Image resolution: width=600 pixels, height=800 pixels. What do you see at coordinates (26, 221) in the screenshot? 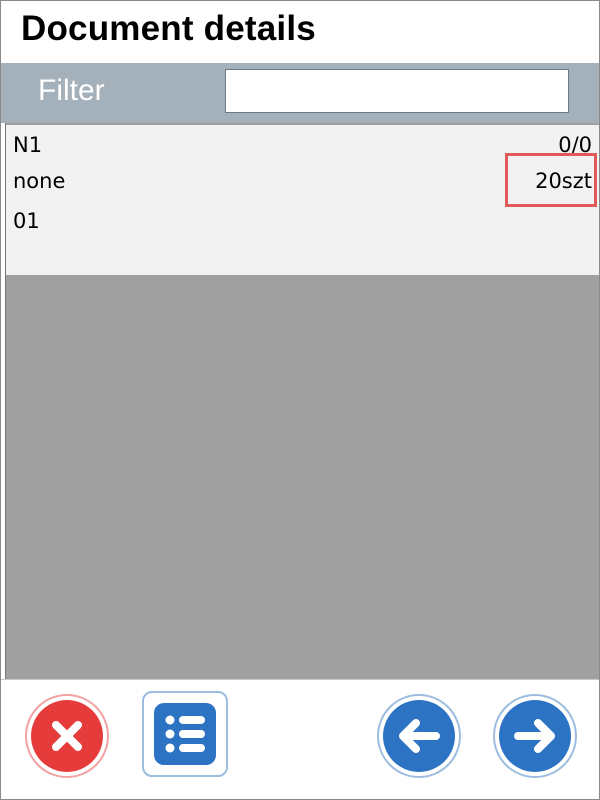
I see `item-batch: 01` at bounding box center [26, 221].